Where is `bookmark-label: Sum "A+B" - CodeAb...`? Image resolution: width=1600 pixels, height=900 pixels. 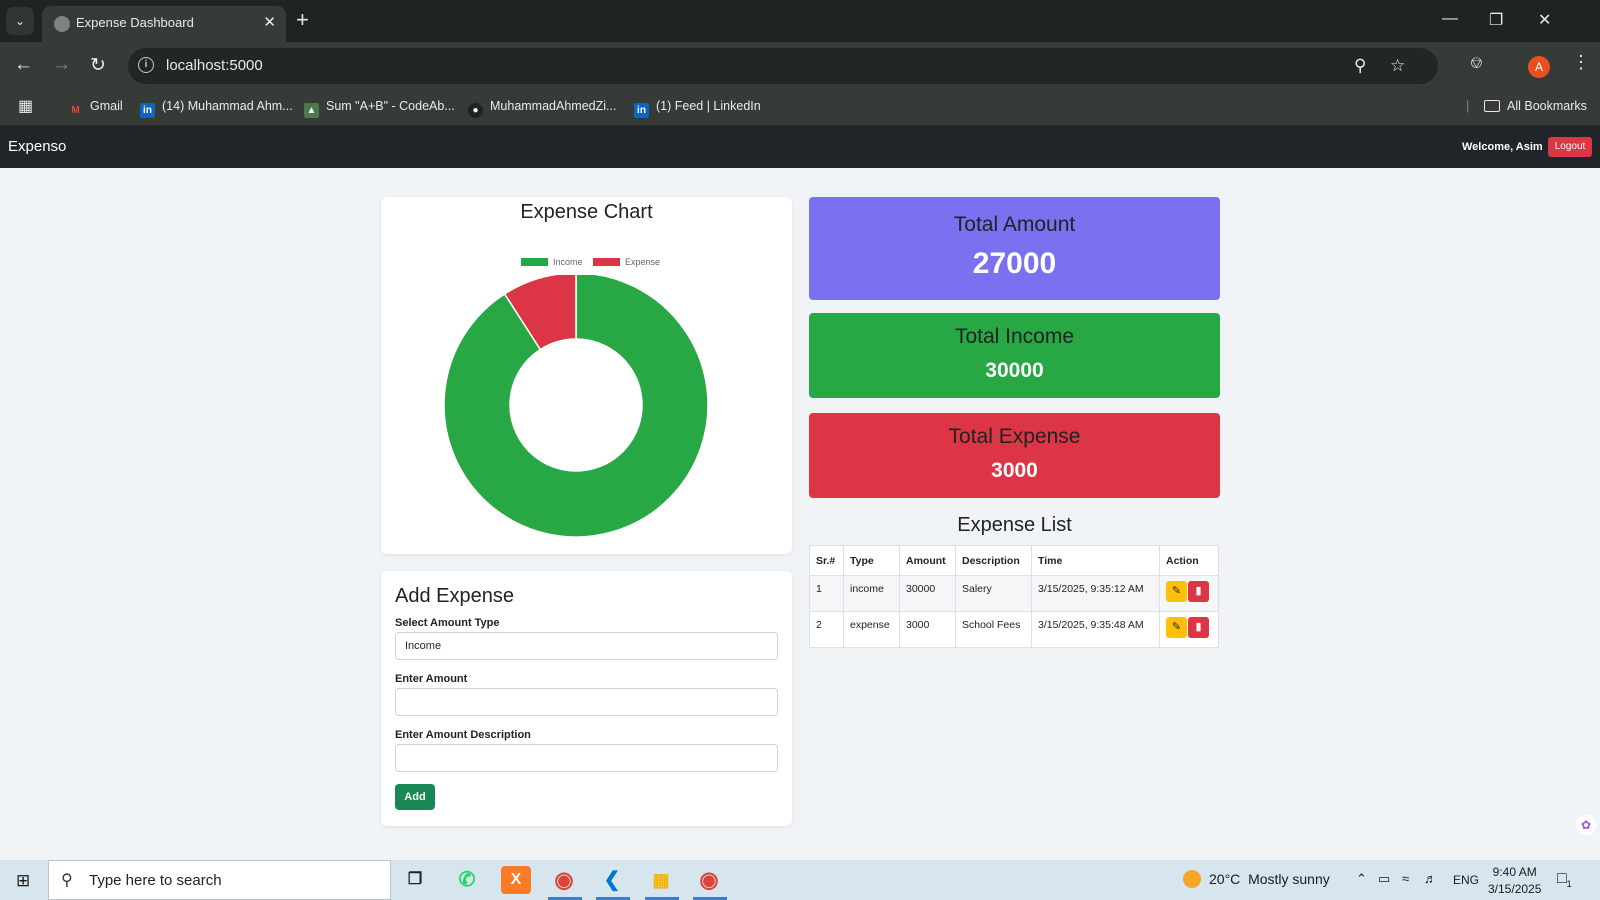 bookmark-label: Sum "A+B" - CodeAb... is located at coordinates (390, 106).